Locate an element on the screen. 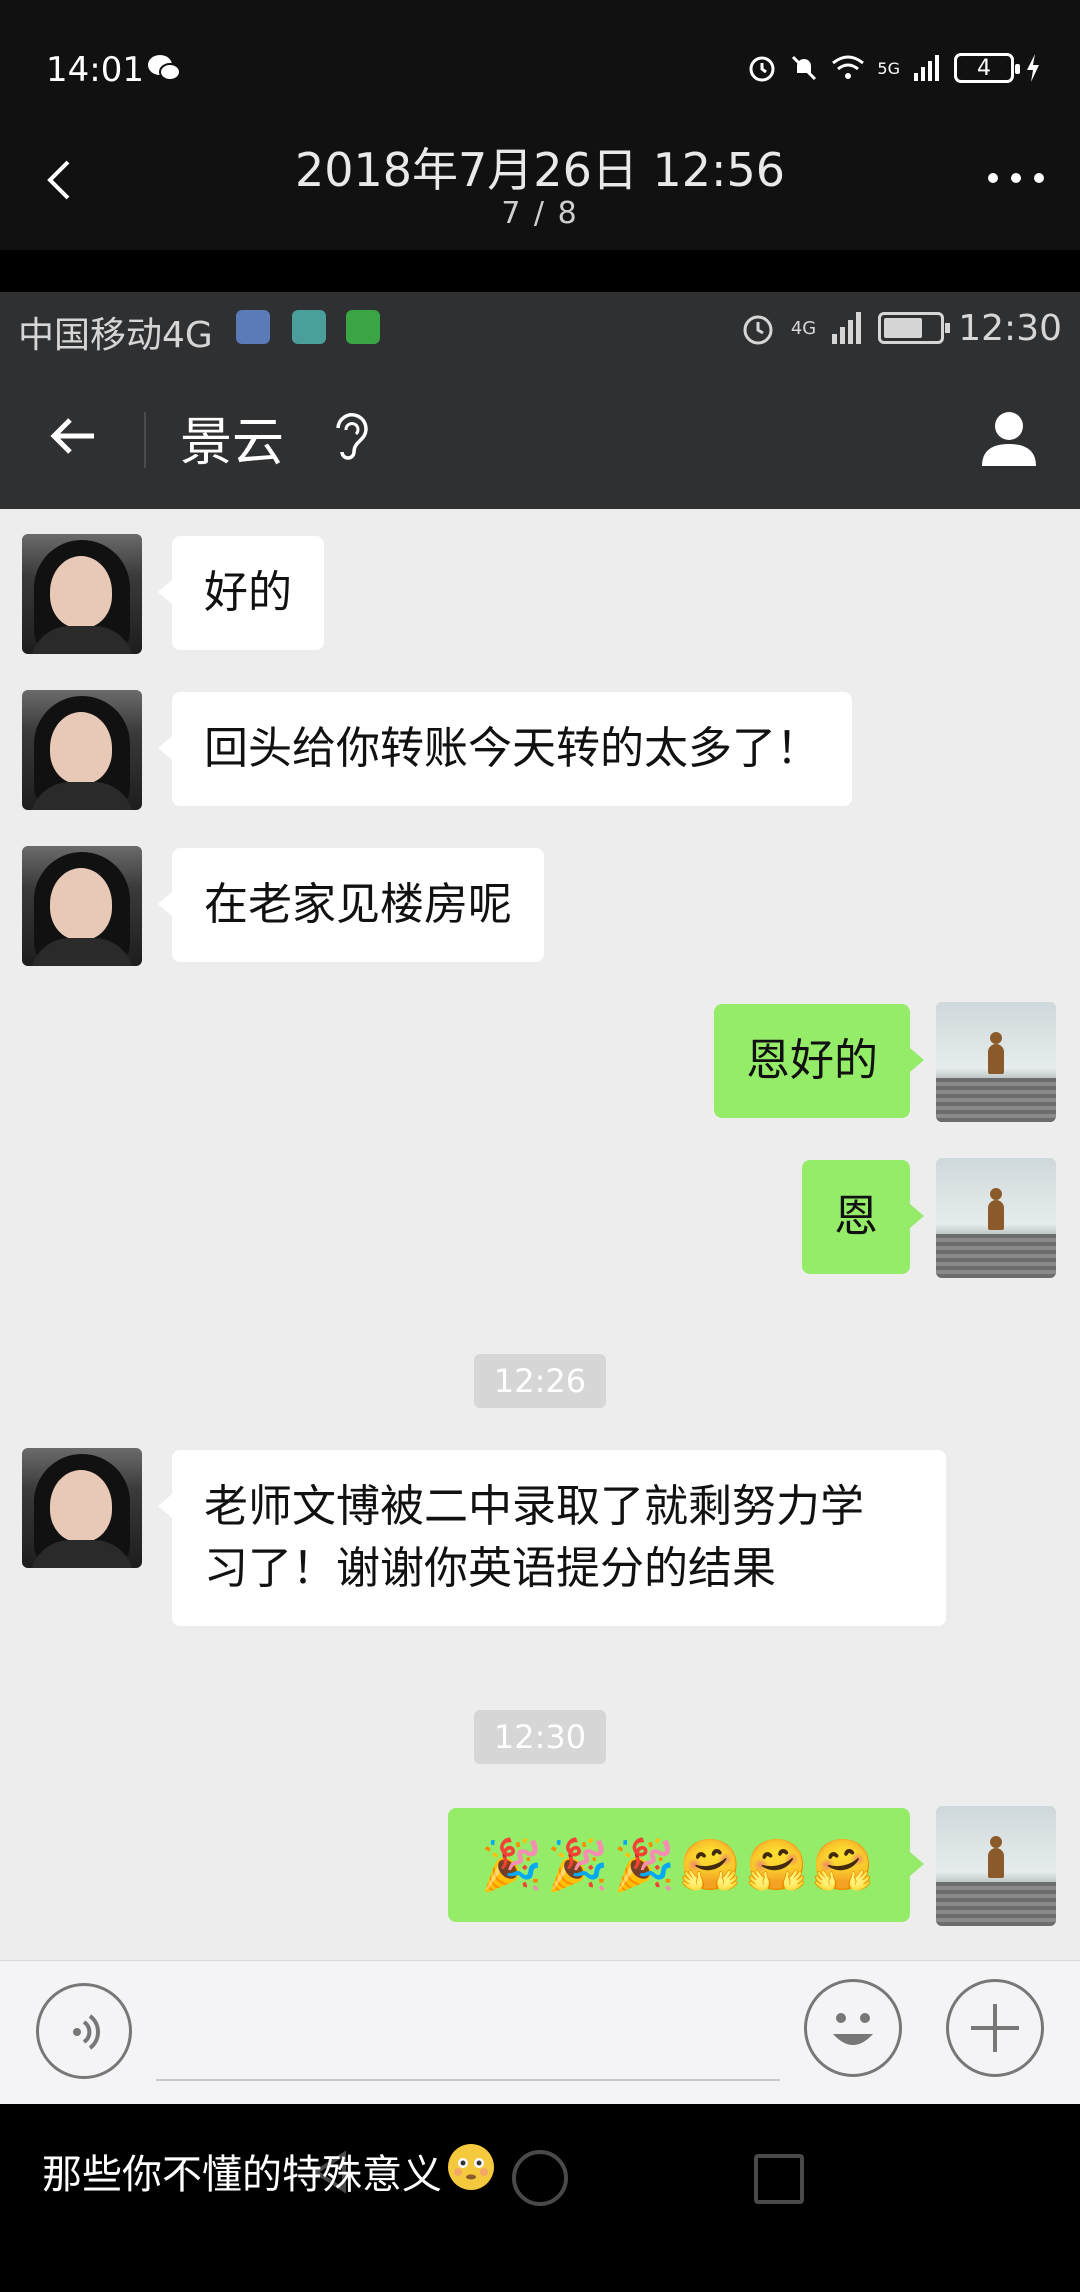 This screenshot has height=2292, width=1080. wechat-notification-icon is located at coordinates (363, 327).